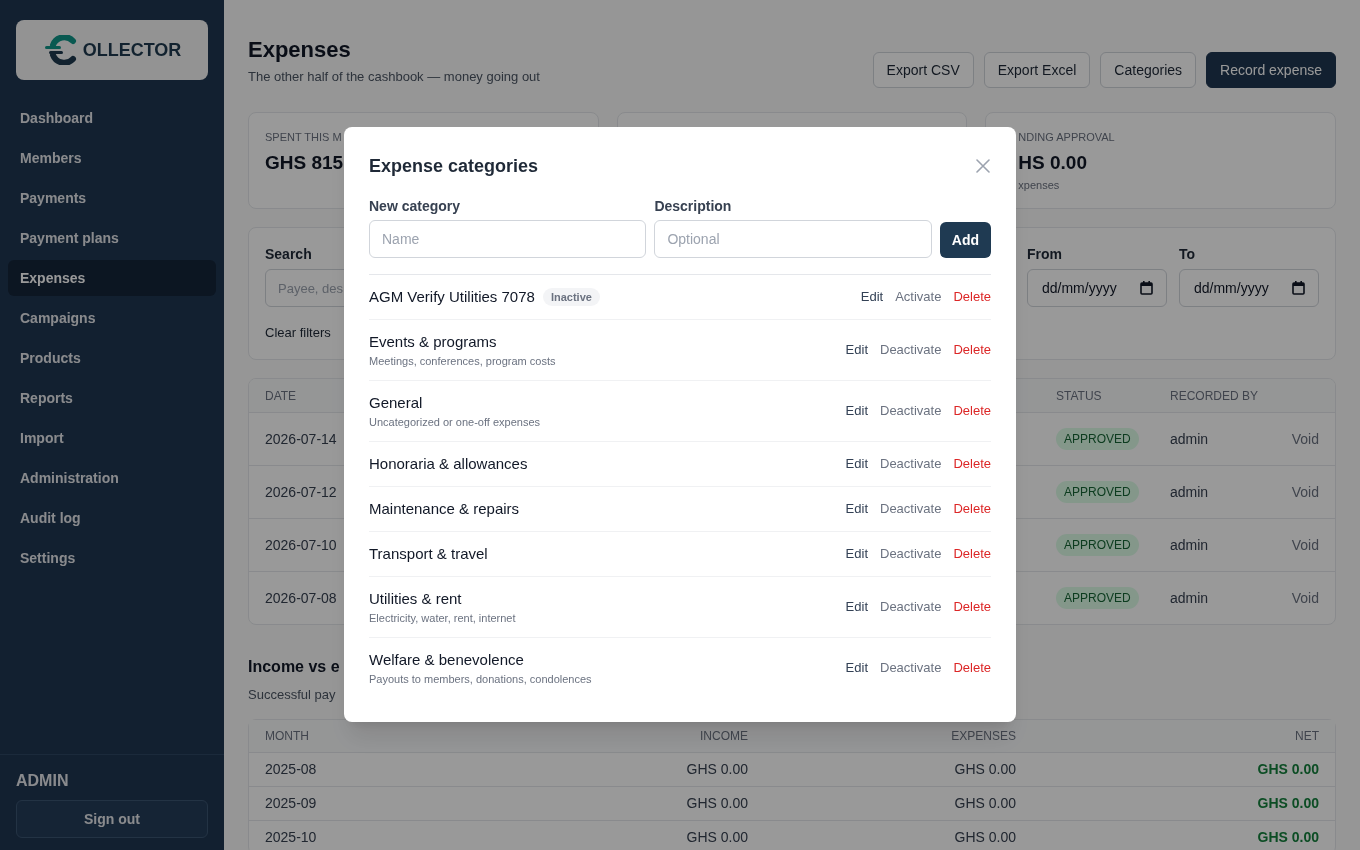 The image size is (1360, 850). What do you see at coordinates (112, 318) in the screenshot?
I see `nav-item: Campaigns` at bounding box center [112, 318].